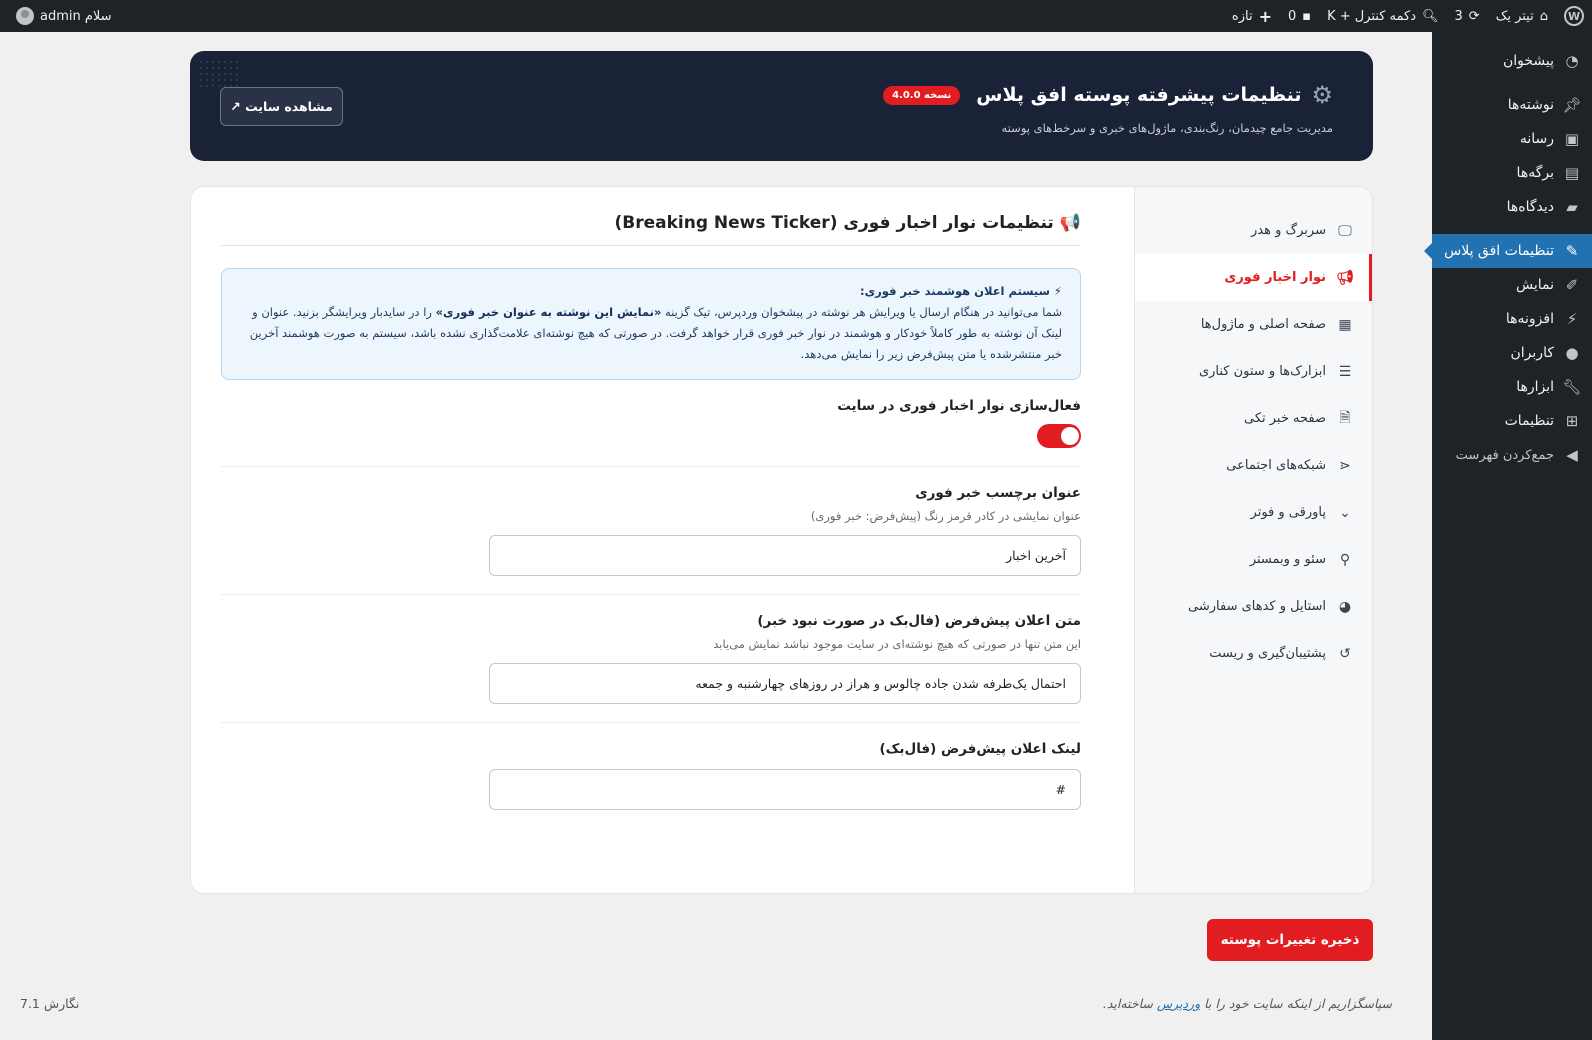 The image size is (1592, 1040). What do you see at coordinates (25, 16) in the screenshot?
I see `avatar` at bounding box center [25, 16].